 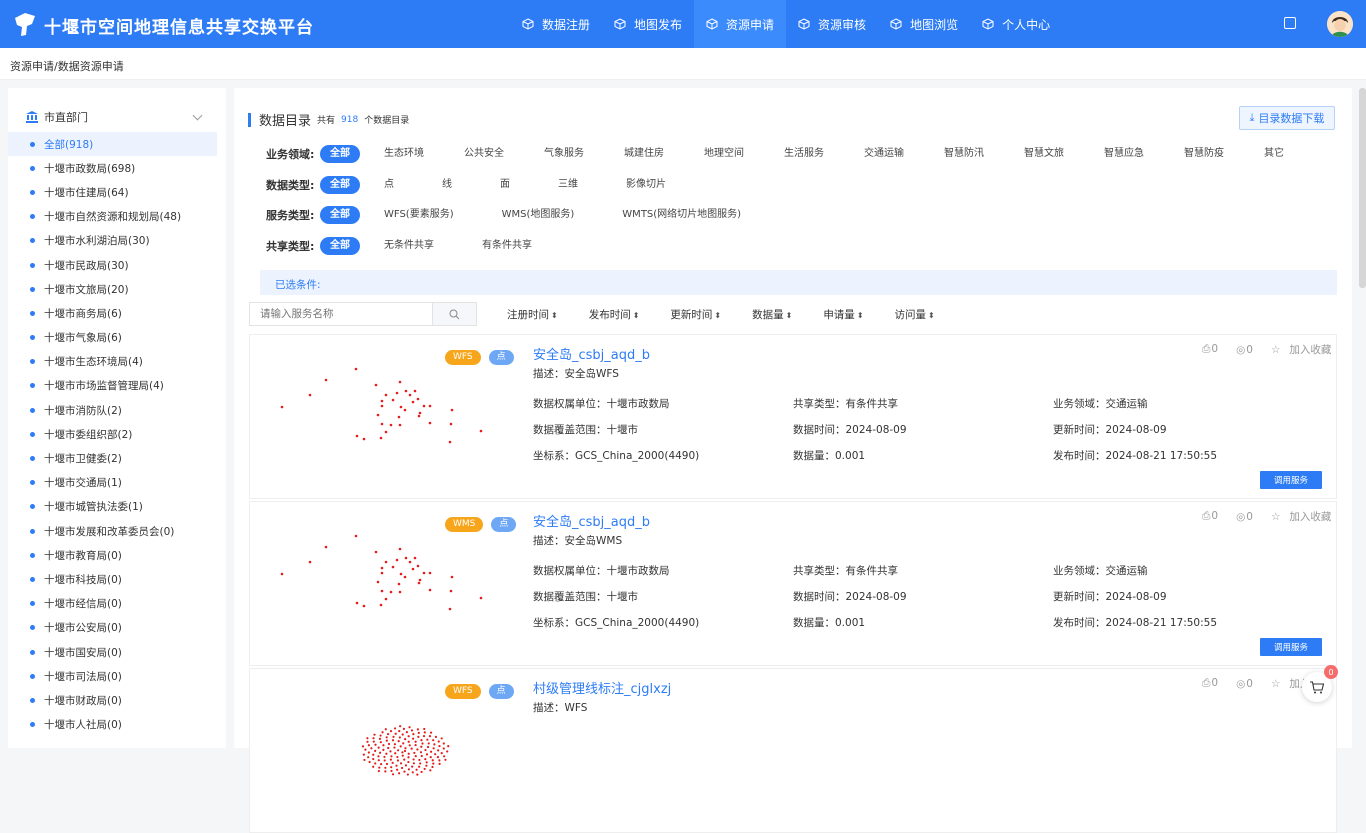 What do you see at coordinates (1204, 154) in the screenshot?
I see `filter-option: 智慧防疫` at bounding box center [1204, 154].